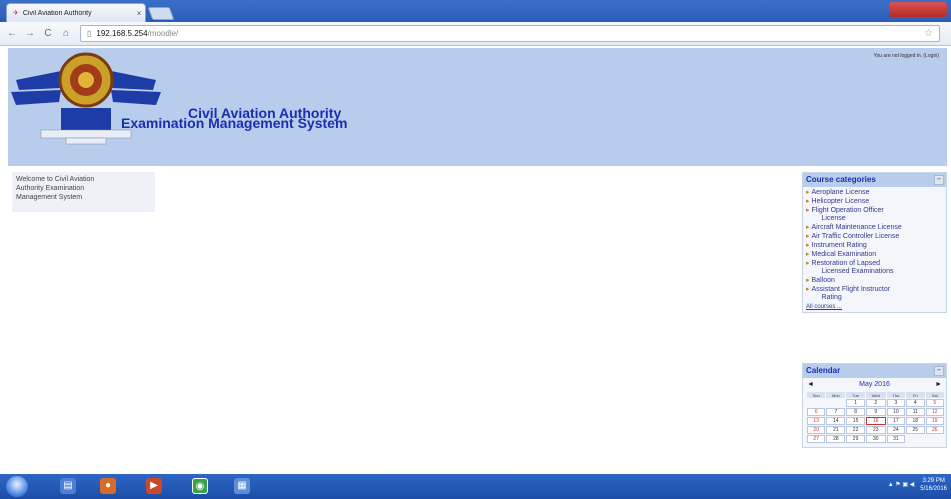 The width and height of the screenshot is (951, 499). Describe the element at coordinates (875, 421) in the screenshot. I see `calendar-day: 16` at that location.